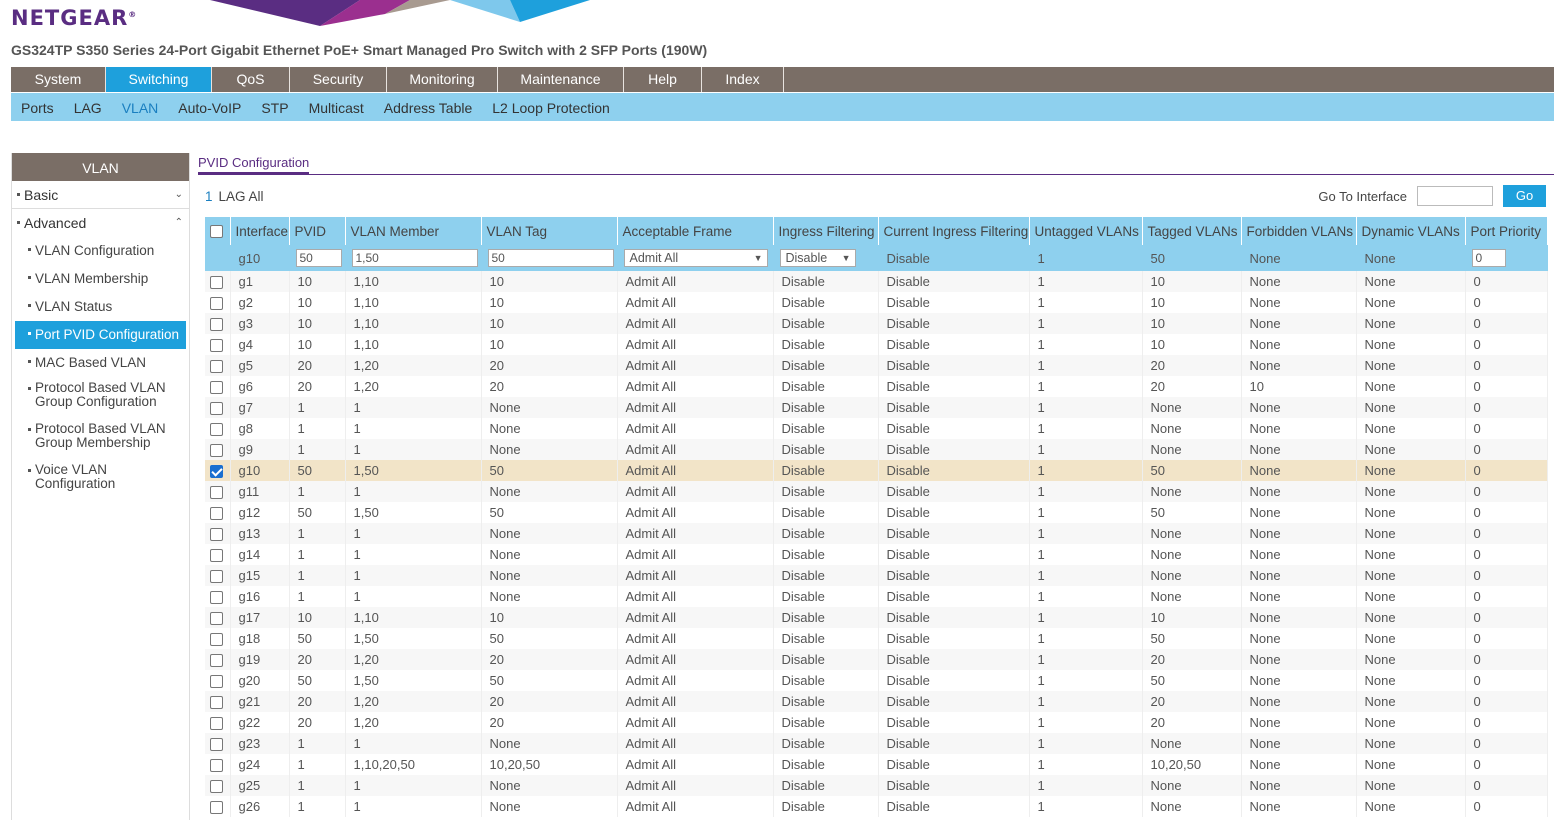 Image resolution: width=1554 pixels, height=820 pixels. What do you see at coordinates (100, 363) in the screenshot?
I see `sidebar-item-mac-based-vlan: MAC Based VLAN` at bounding box center [100, 363].